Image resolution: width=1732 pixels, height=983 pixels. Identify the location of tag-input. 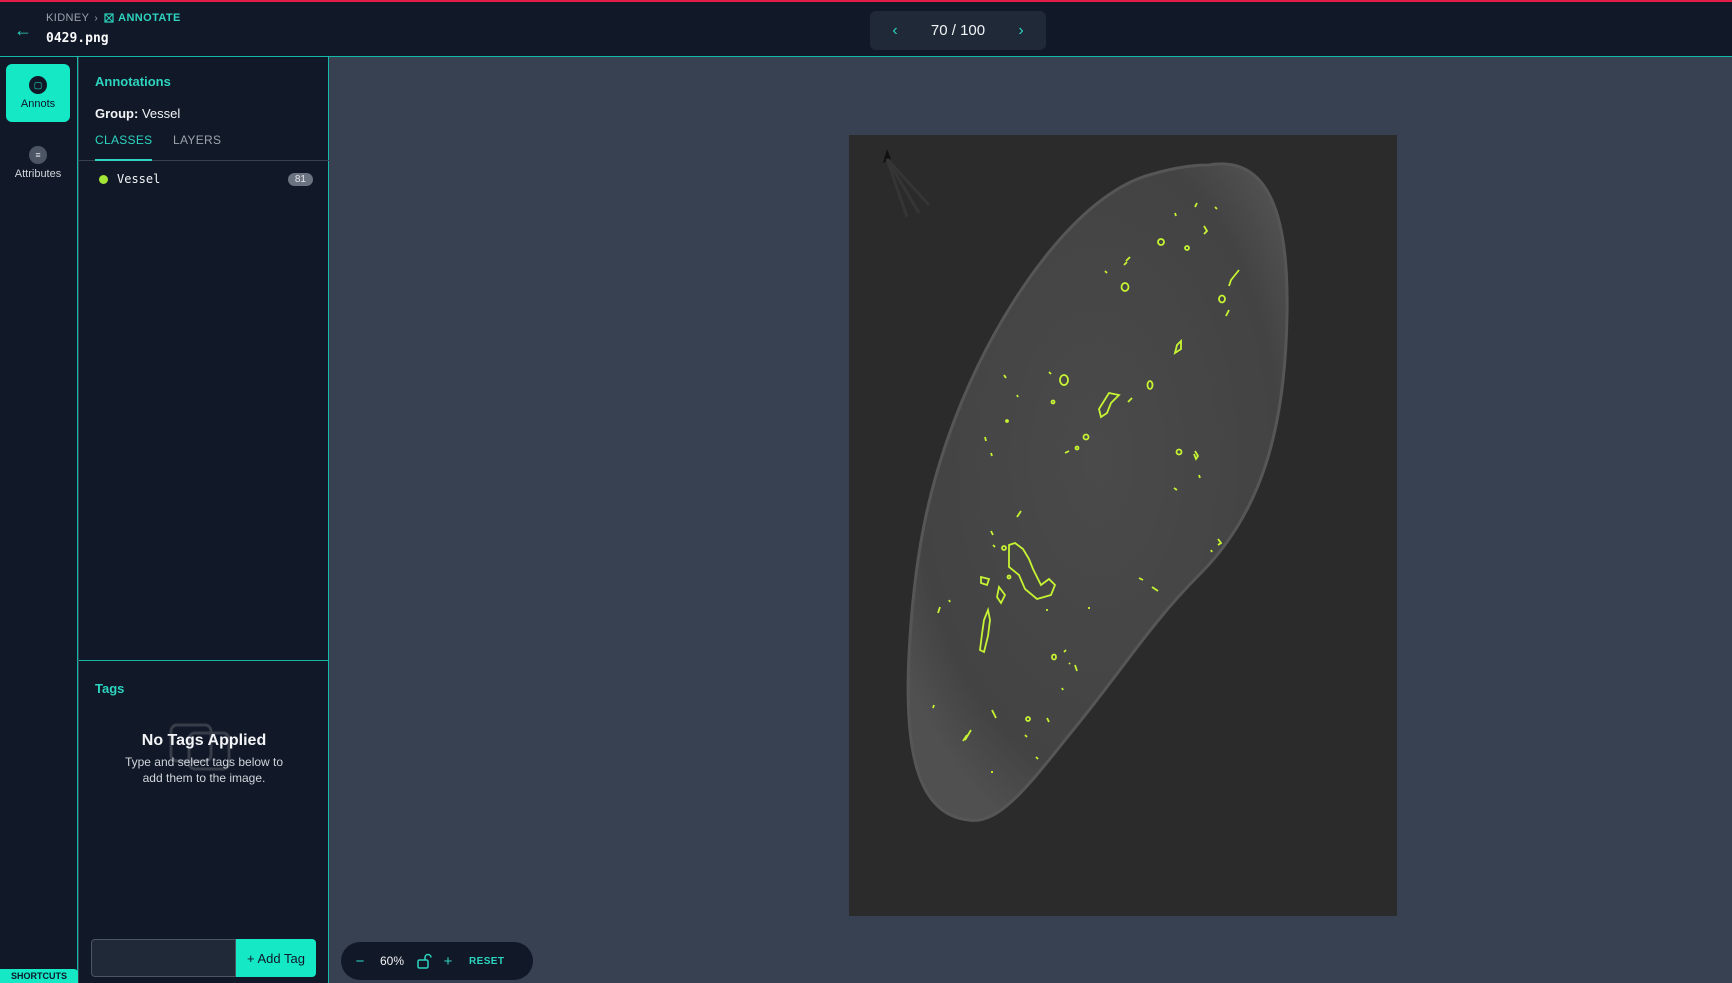
(163, 958).